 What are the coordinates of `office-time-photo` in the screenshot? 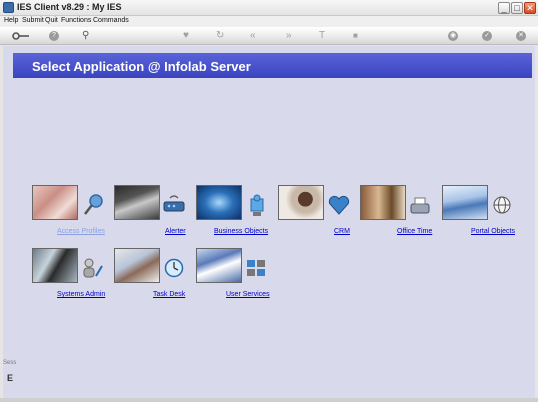 It's located at (383, 202).